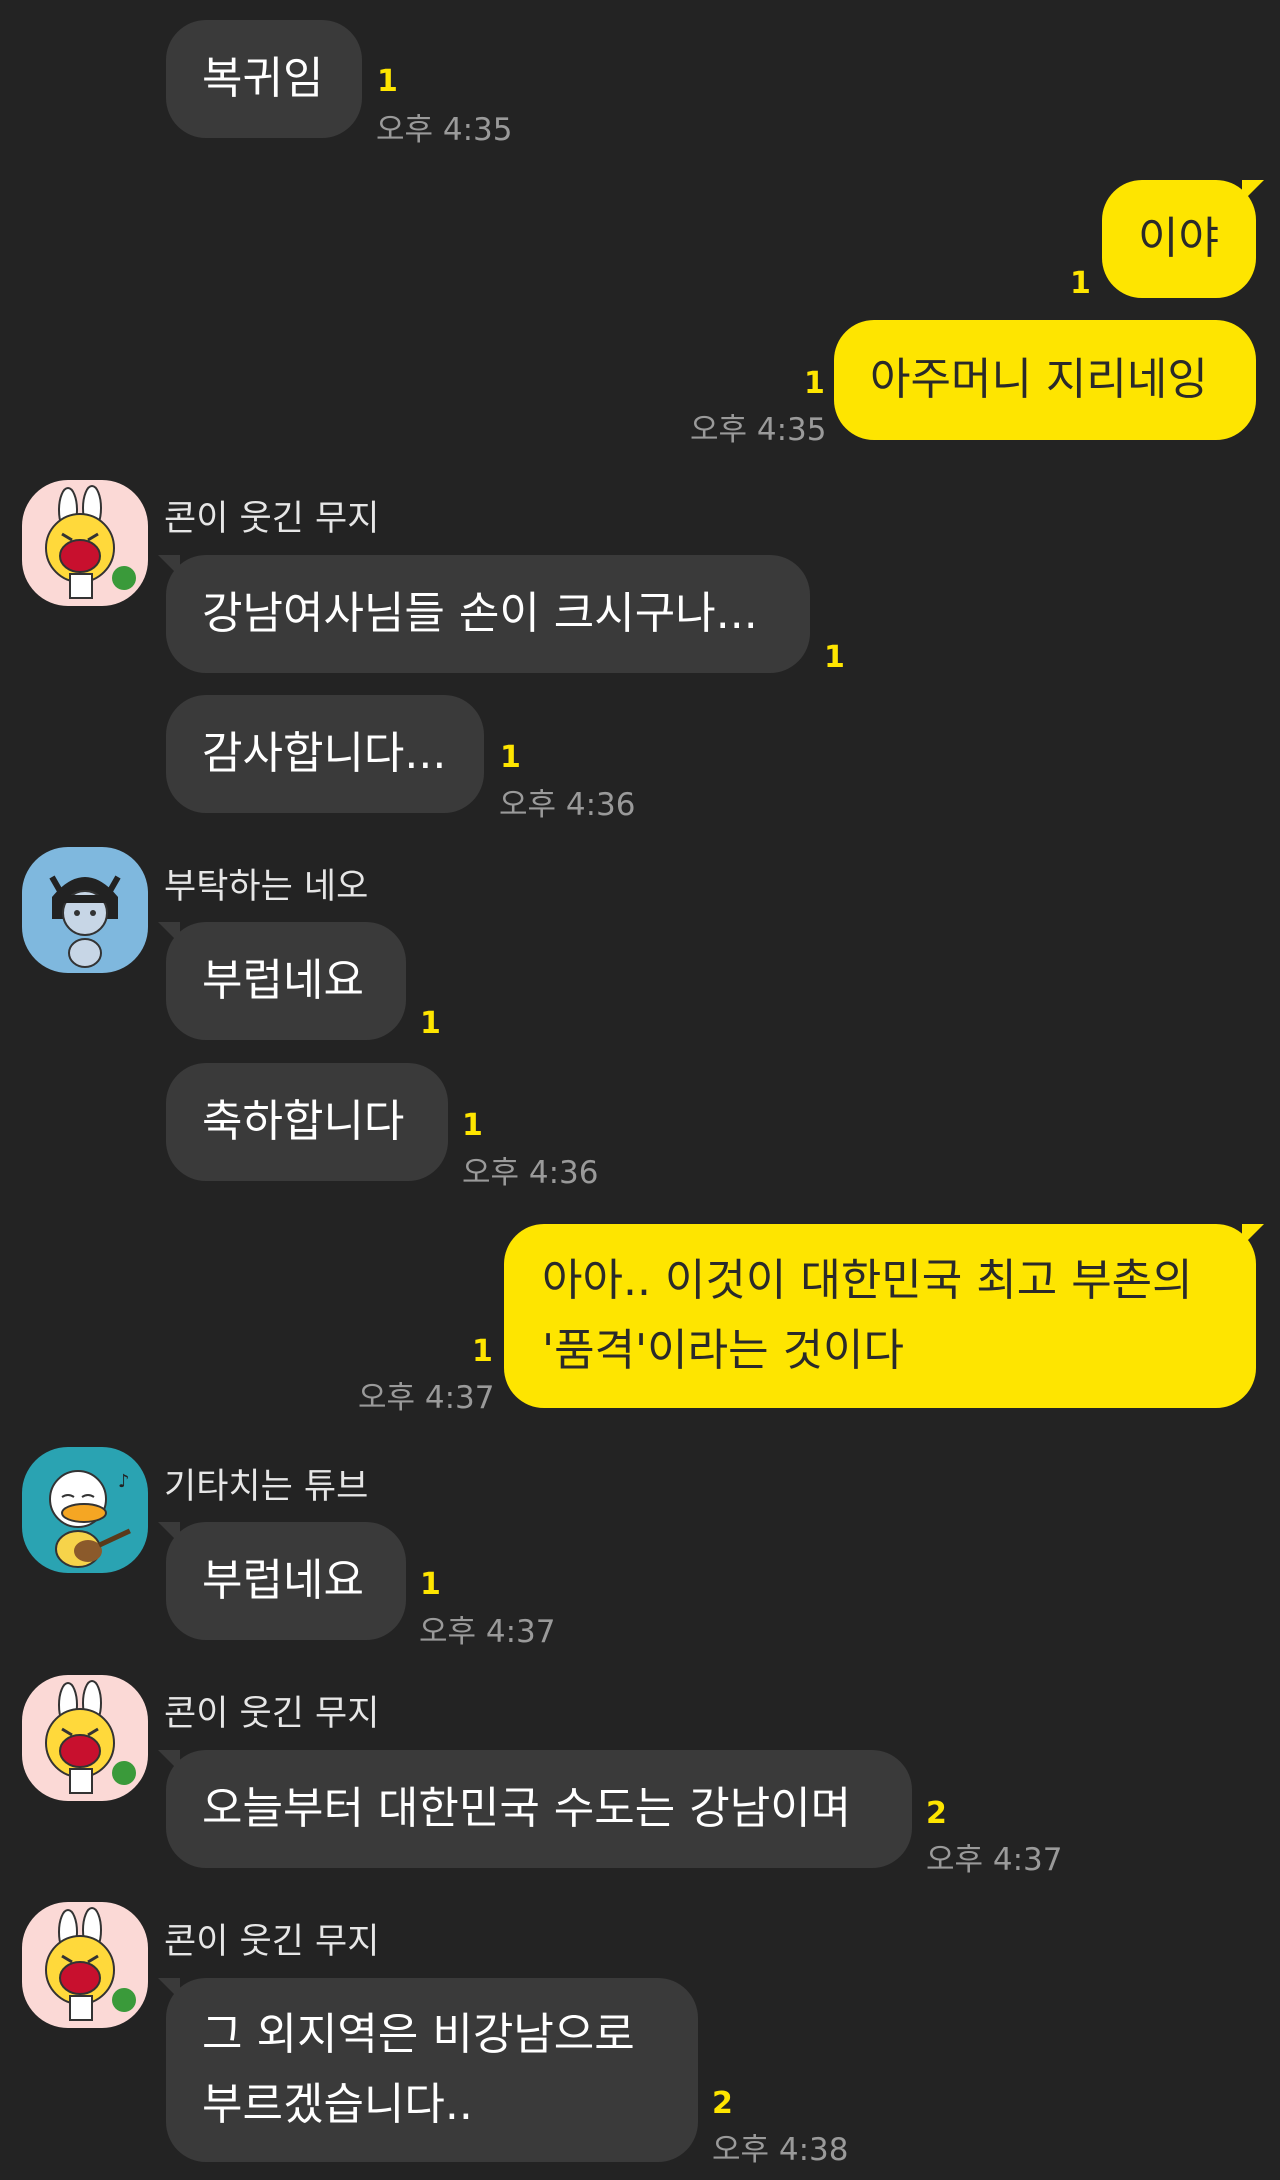 The width and height of the screenshot is (1280, 2180). I want to click on message-text: 아아.. 이것이 대한민국 최고 부촌의 '품격'이라는 것이다, so click(867, 1316).